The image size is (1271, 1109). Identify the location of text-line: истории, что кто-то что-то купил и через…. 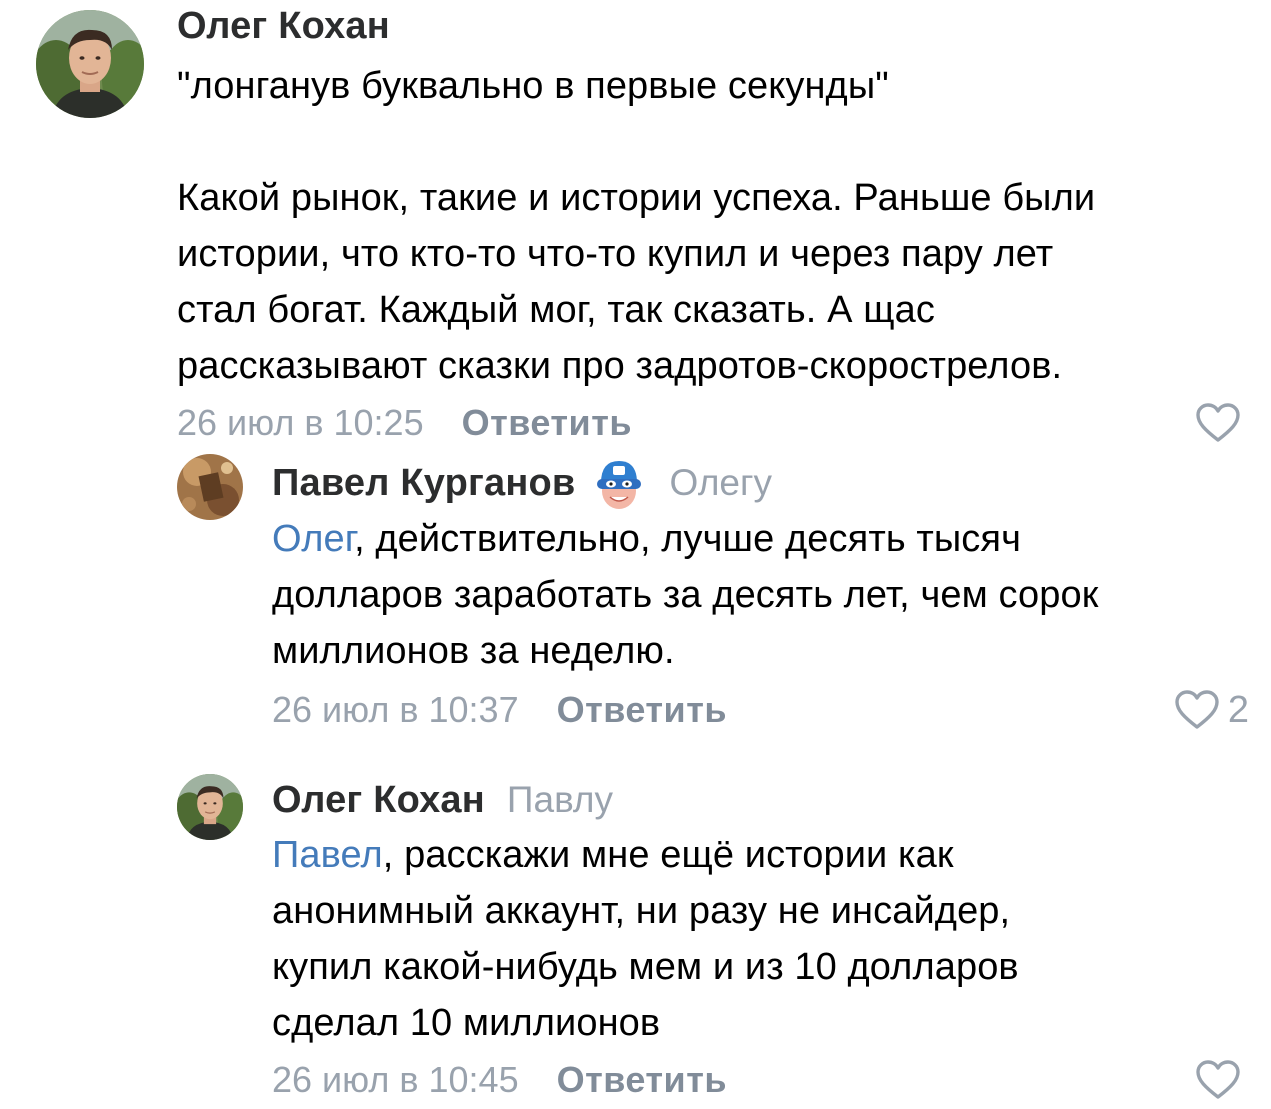
(615, 254).